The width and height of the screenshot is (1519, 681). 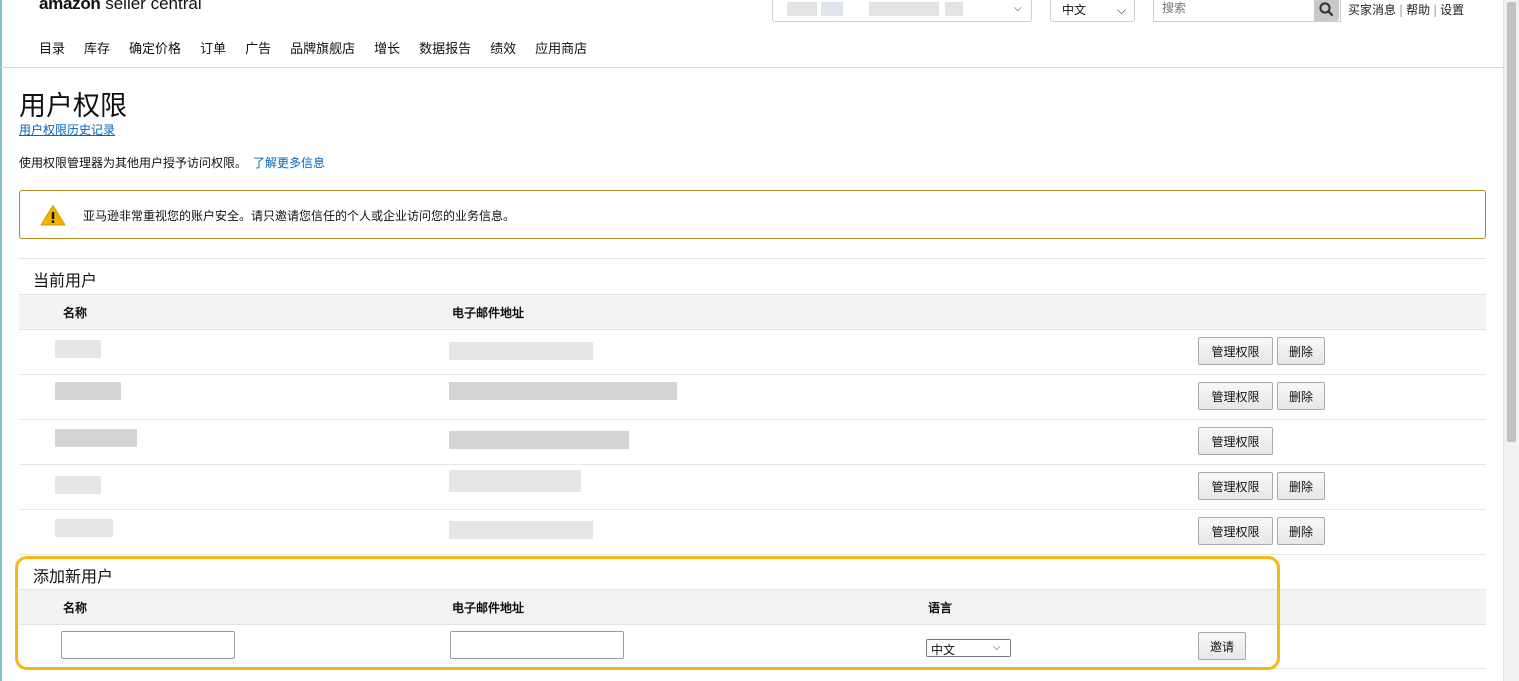 I want to click on add-user-highlight-box, so click(x=647, y=613).